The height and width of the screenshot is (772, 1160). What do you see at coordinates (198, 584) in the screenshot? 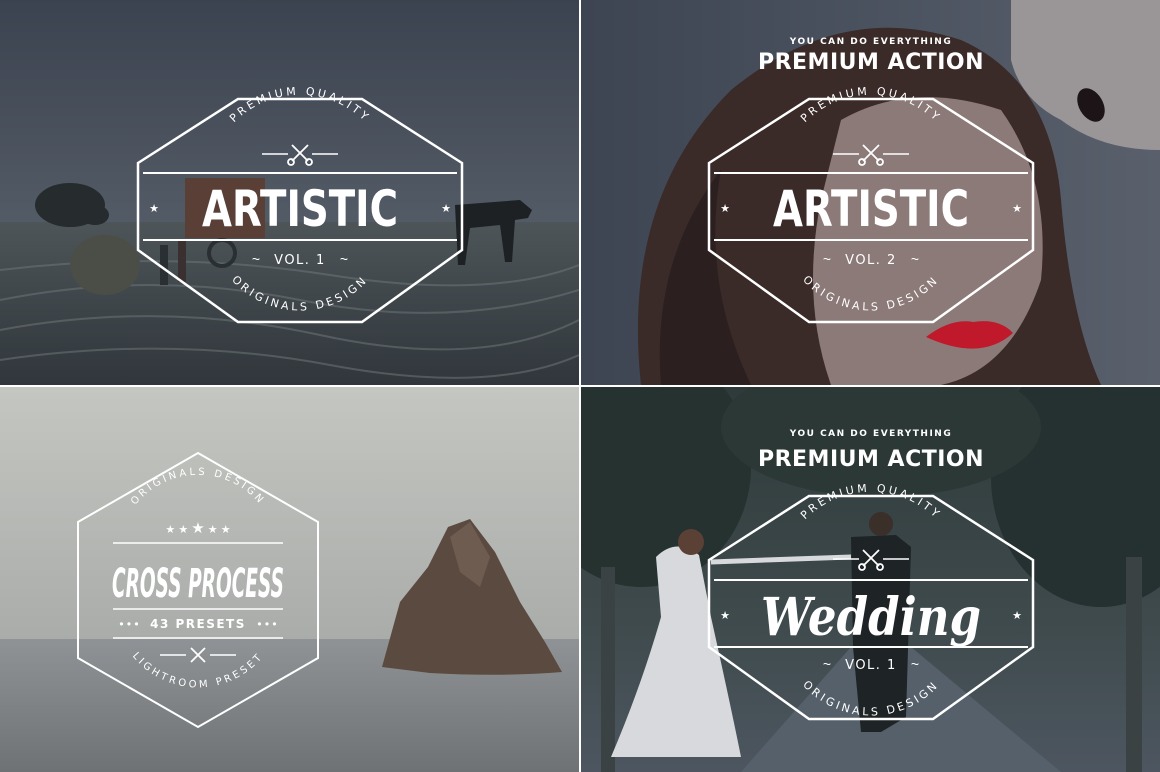
I see `badge-title: CROSS PROCESS` at bounding box center [198, 584].